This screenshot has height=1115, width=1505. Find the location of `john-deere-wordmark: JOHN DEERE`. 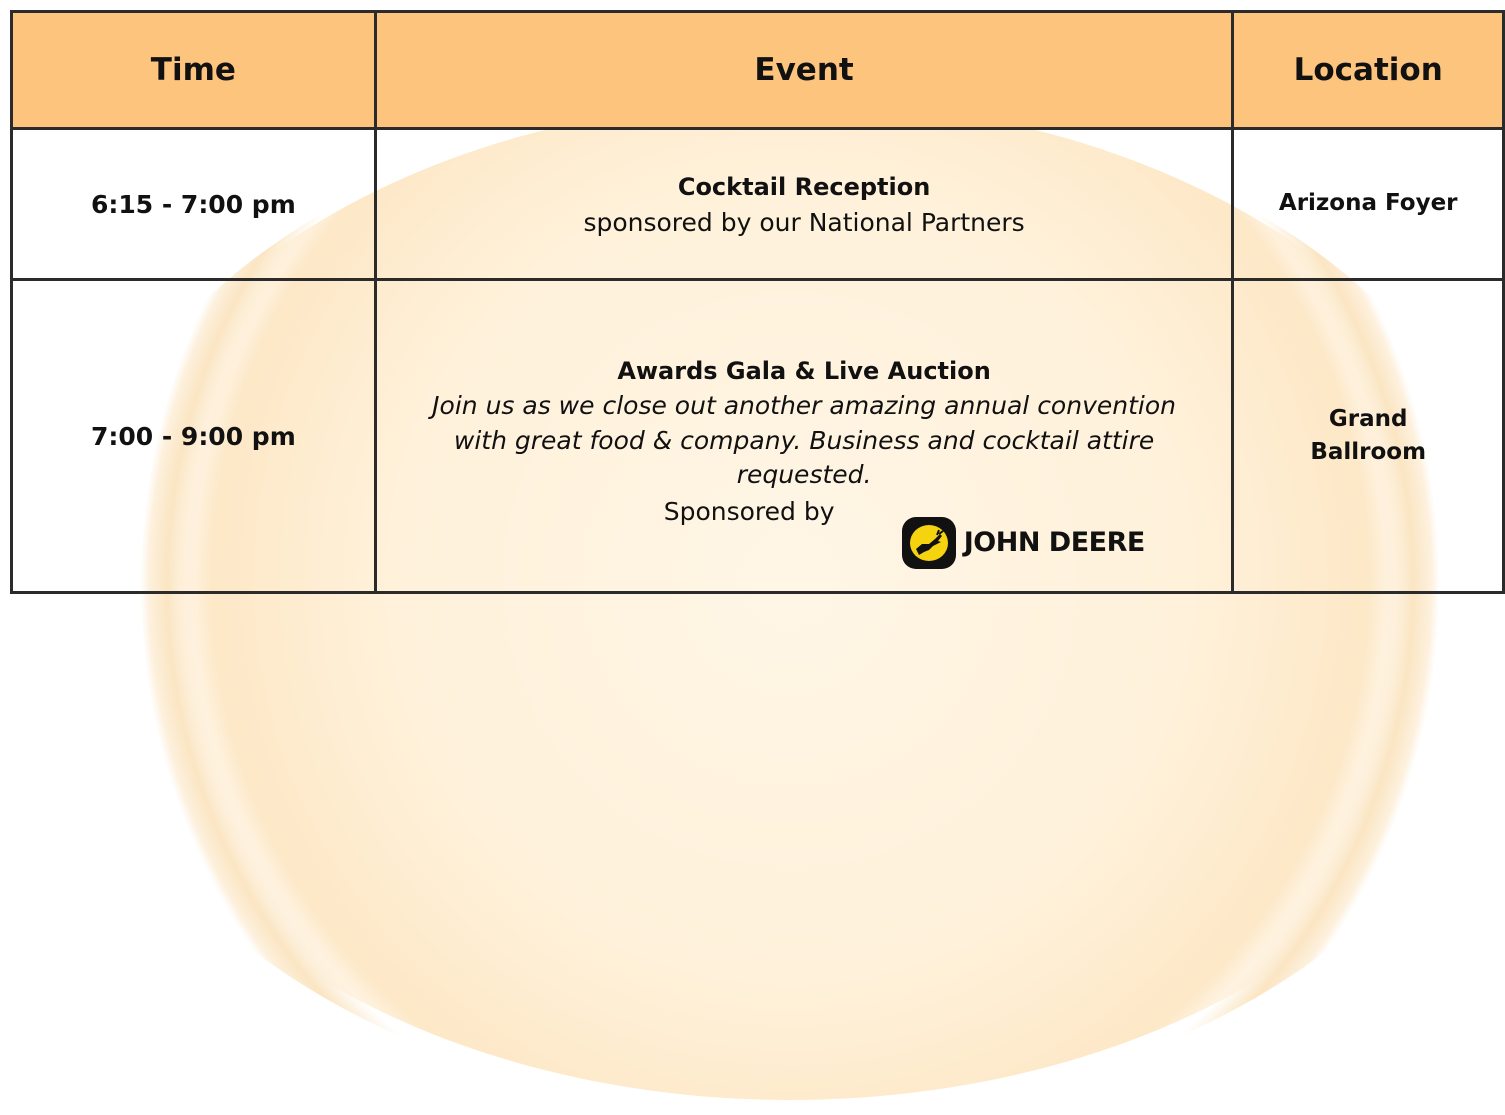

john-deere-wordmark: JOHN DEERE is located at coordinates (1054, 543).